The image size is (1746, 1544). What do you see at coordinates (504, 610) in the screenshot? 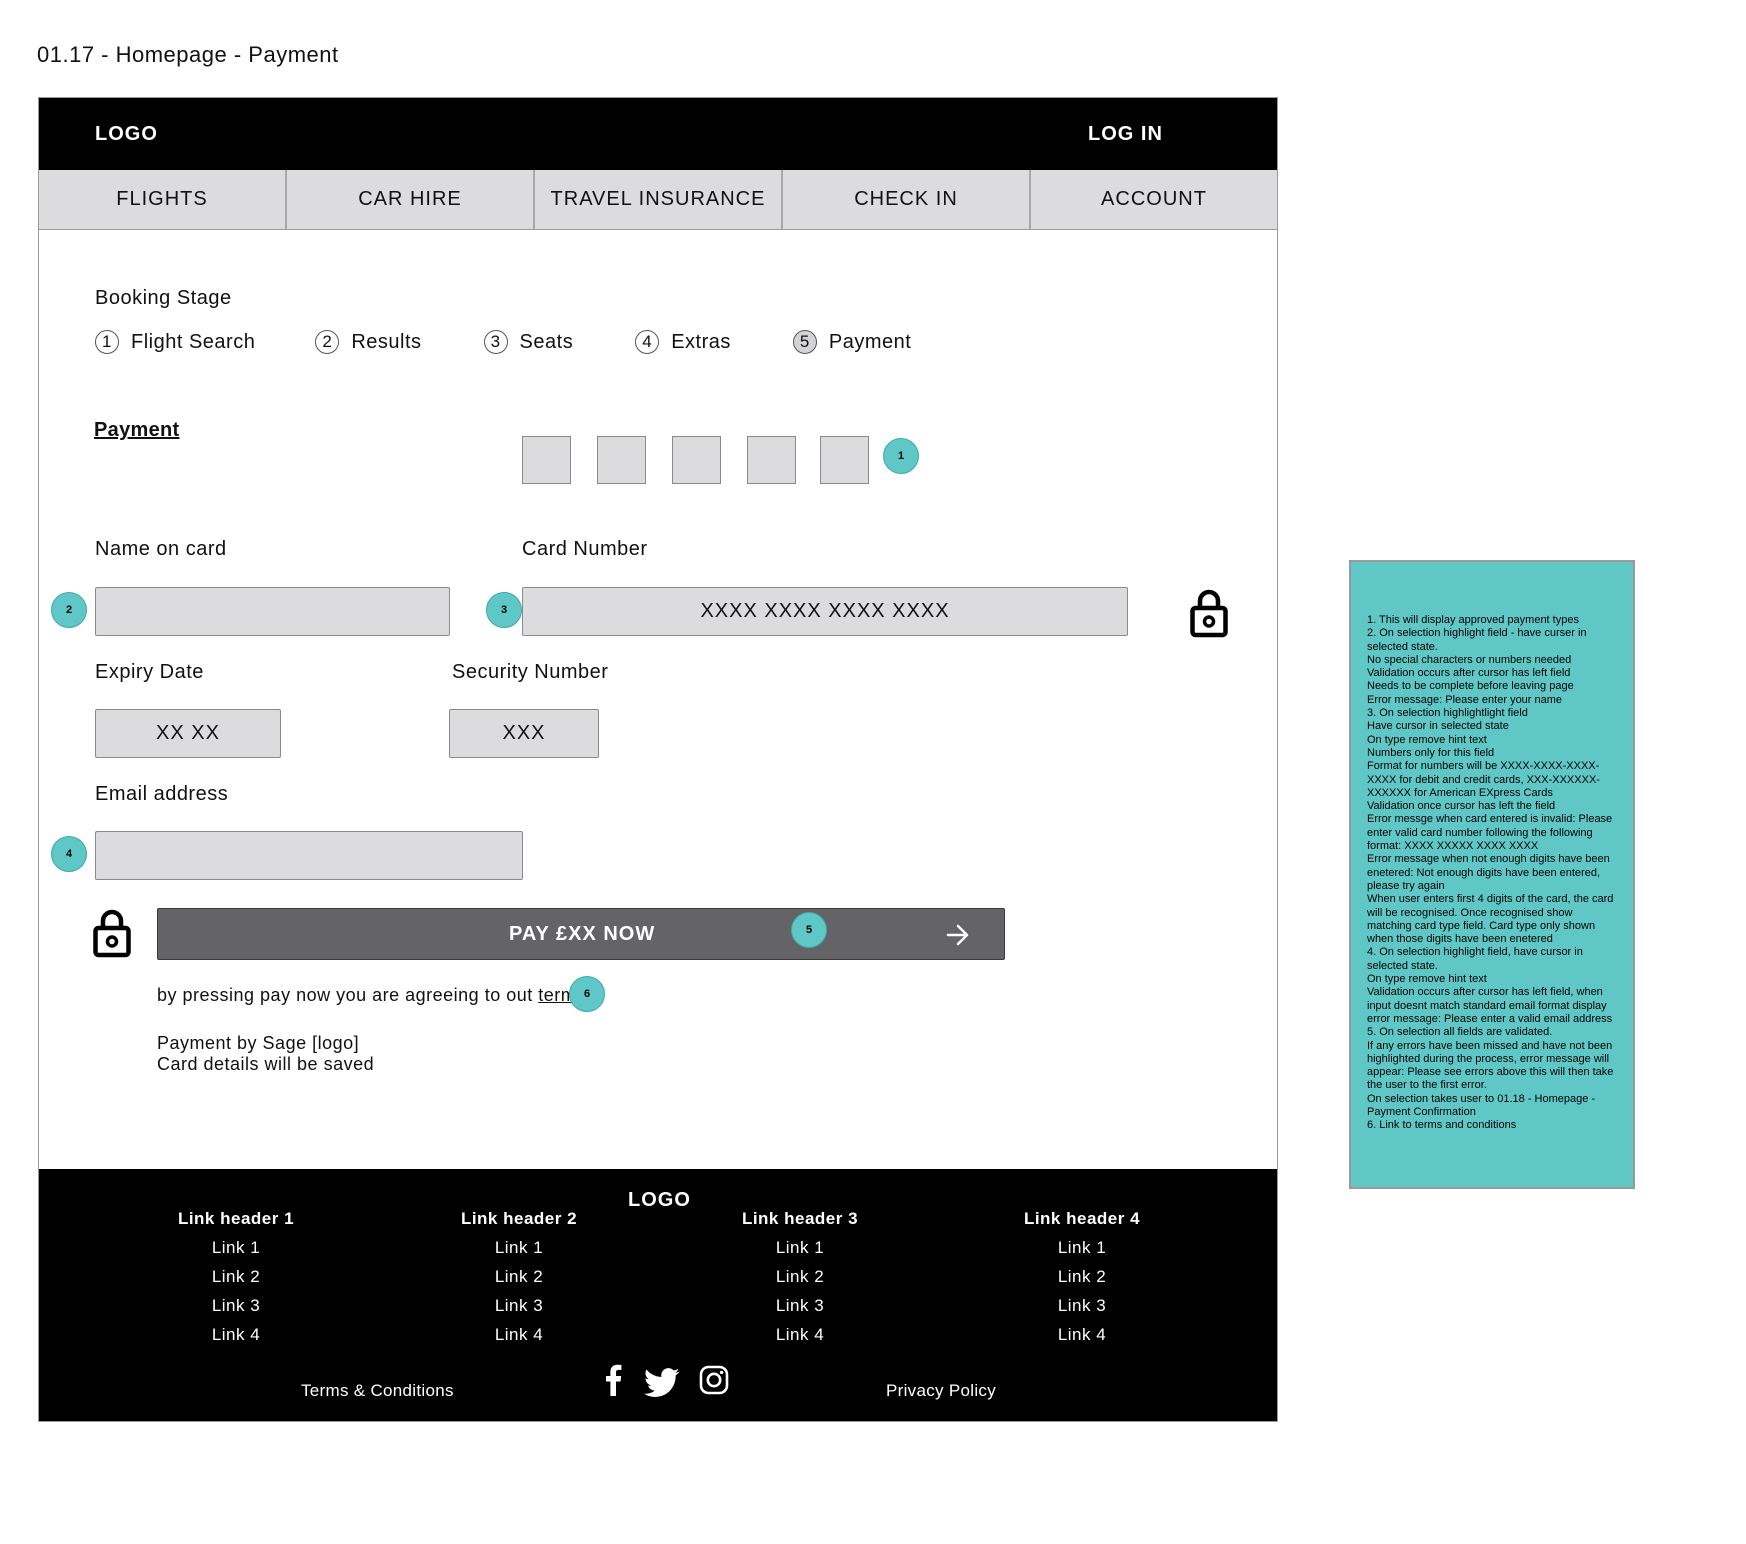
I see `annotation-marker-3: 3` at bounding box center [504, 610].